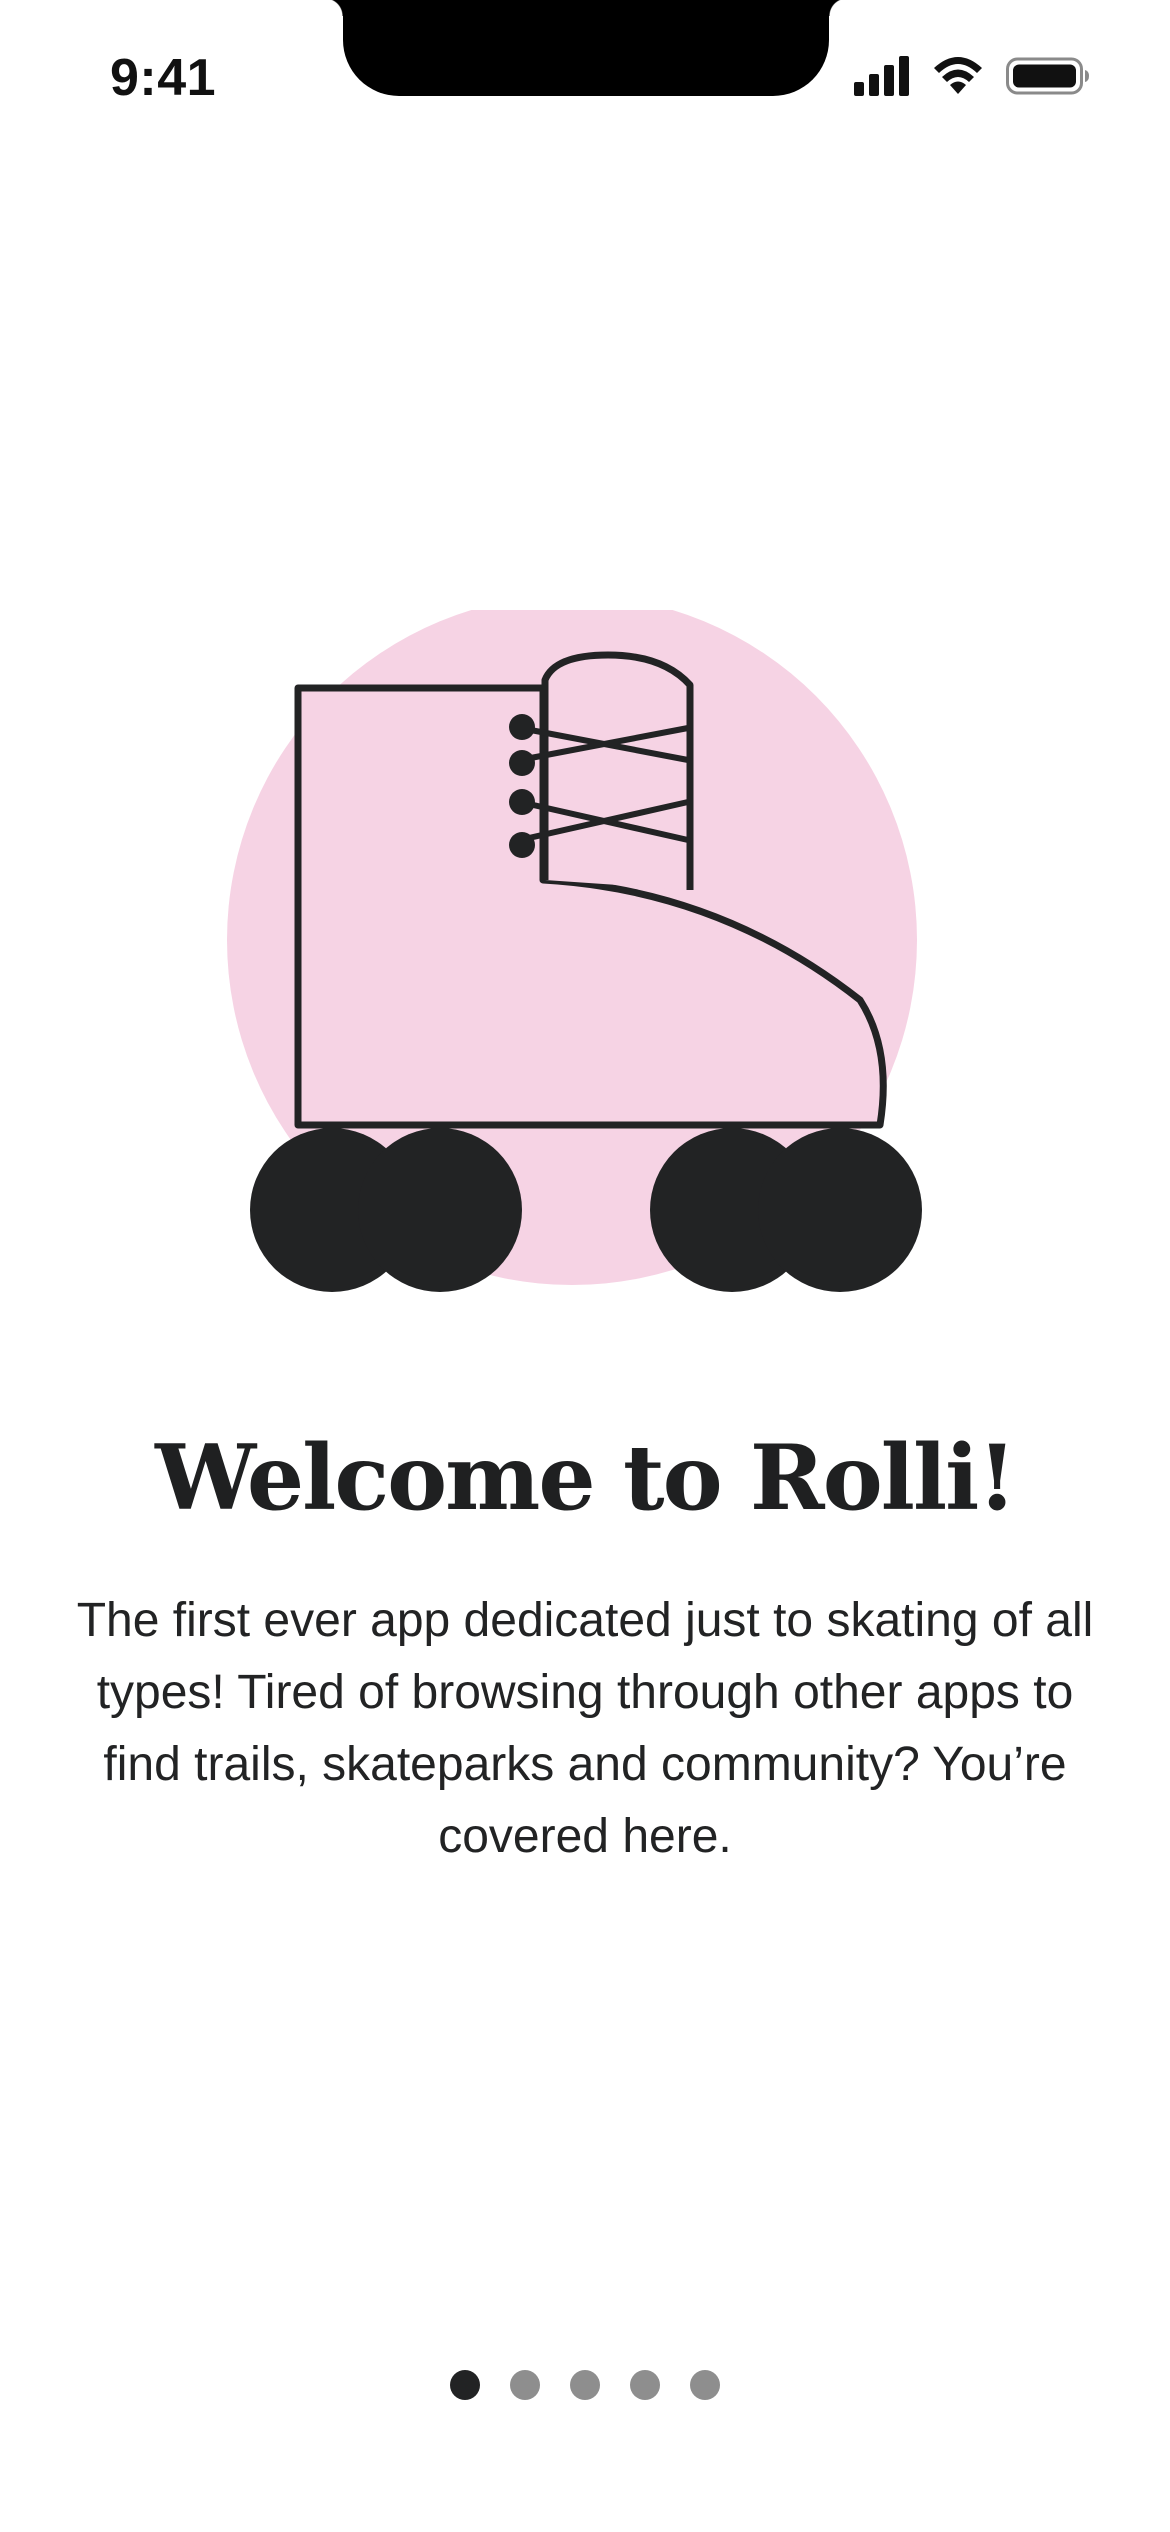 This screenshot has width=1170, height=2532. What do you see at coordinates (163, 78) in the screenshot?
I see `status-time: 9:41` at bounding box center [163, 78].